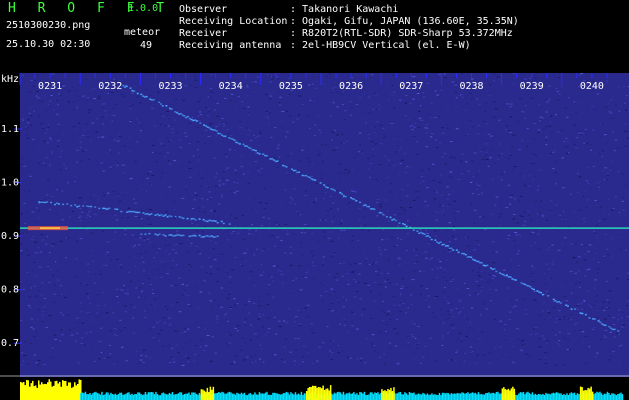  Describe the element at coordinates (401, 33) in the screenshot. I see `receiver-value: : R820T2(RTL-SDR) SDR-Sharp 53.372MHz` at that location.